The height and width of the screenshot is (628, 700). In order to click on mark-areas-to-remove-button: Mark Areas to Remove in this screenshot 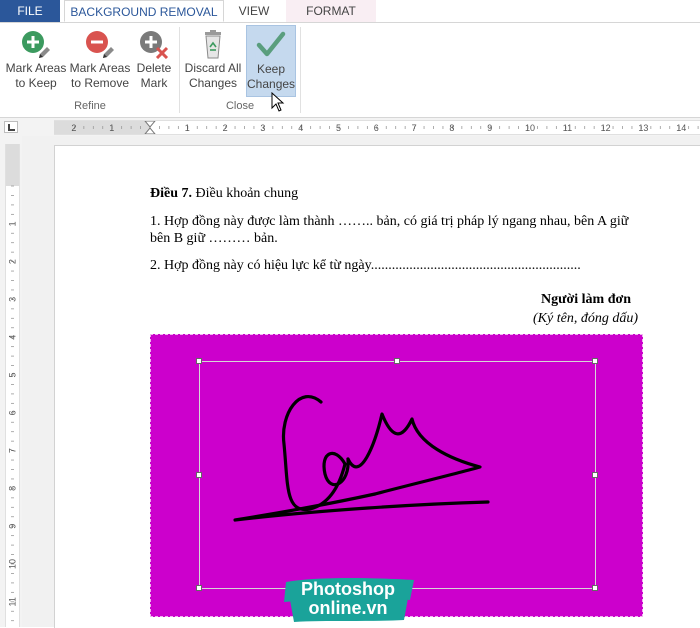, I will do `click(100, 61)`.